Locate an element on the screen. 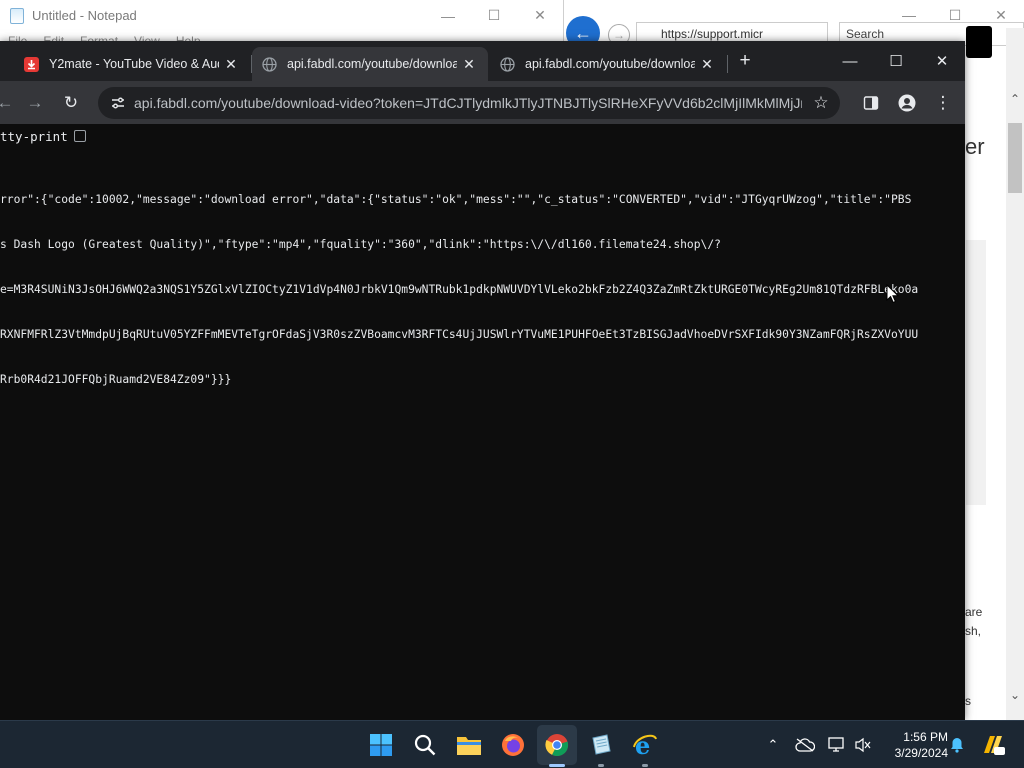 The height and width of the screenshot is (768, 1024). internet-explorer-icon: e is located at coordinates (645, 748).